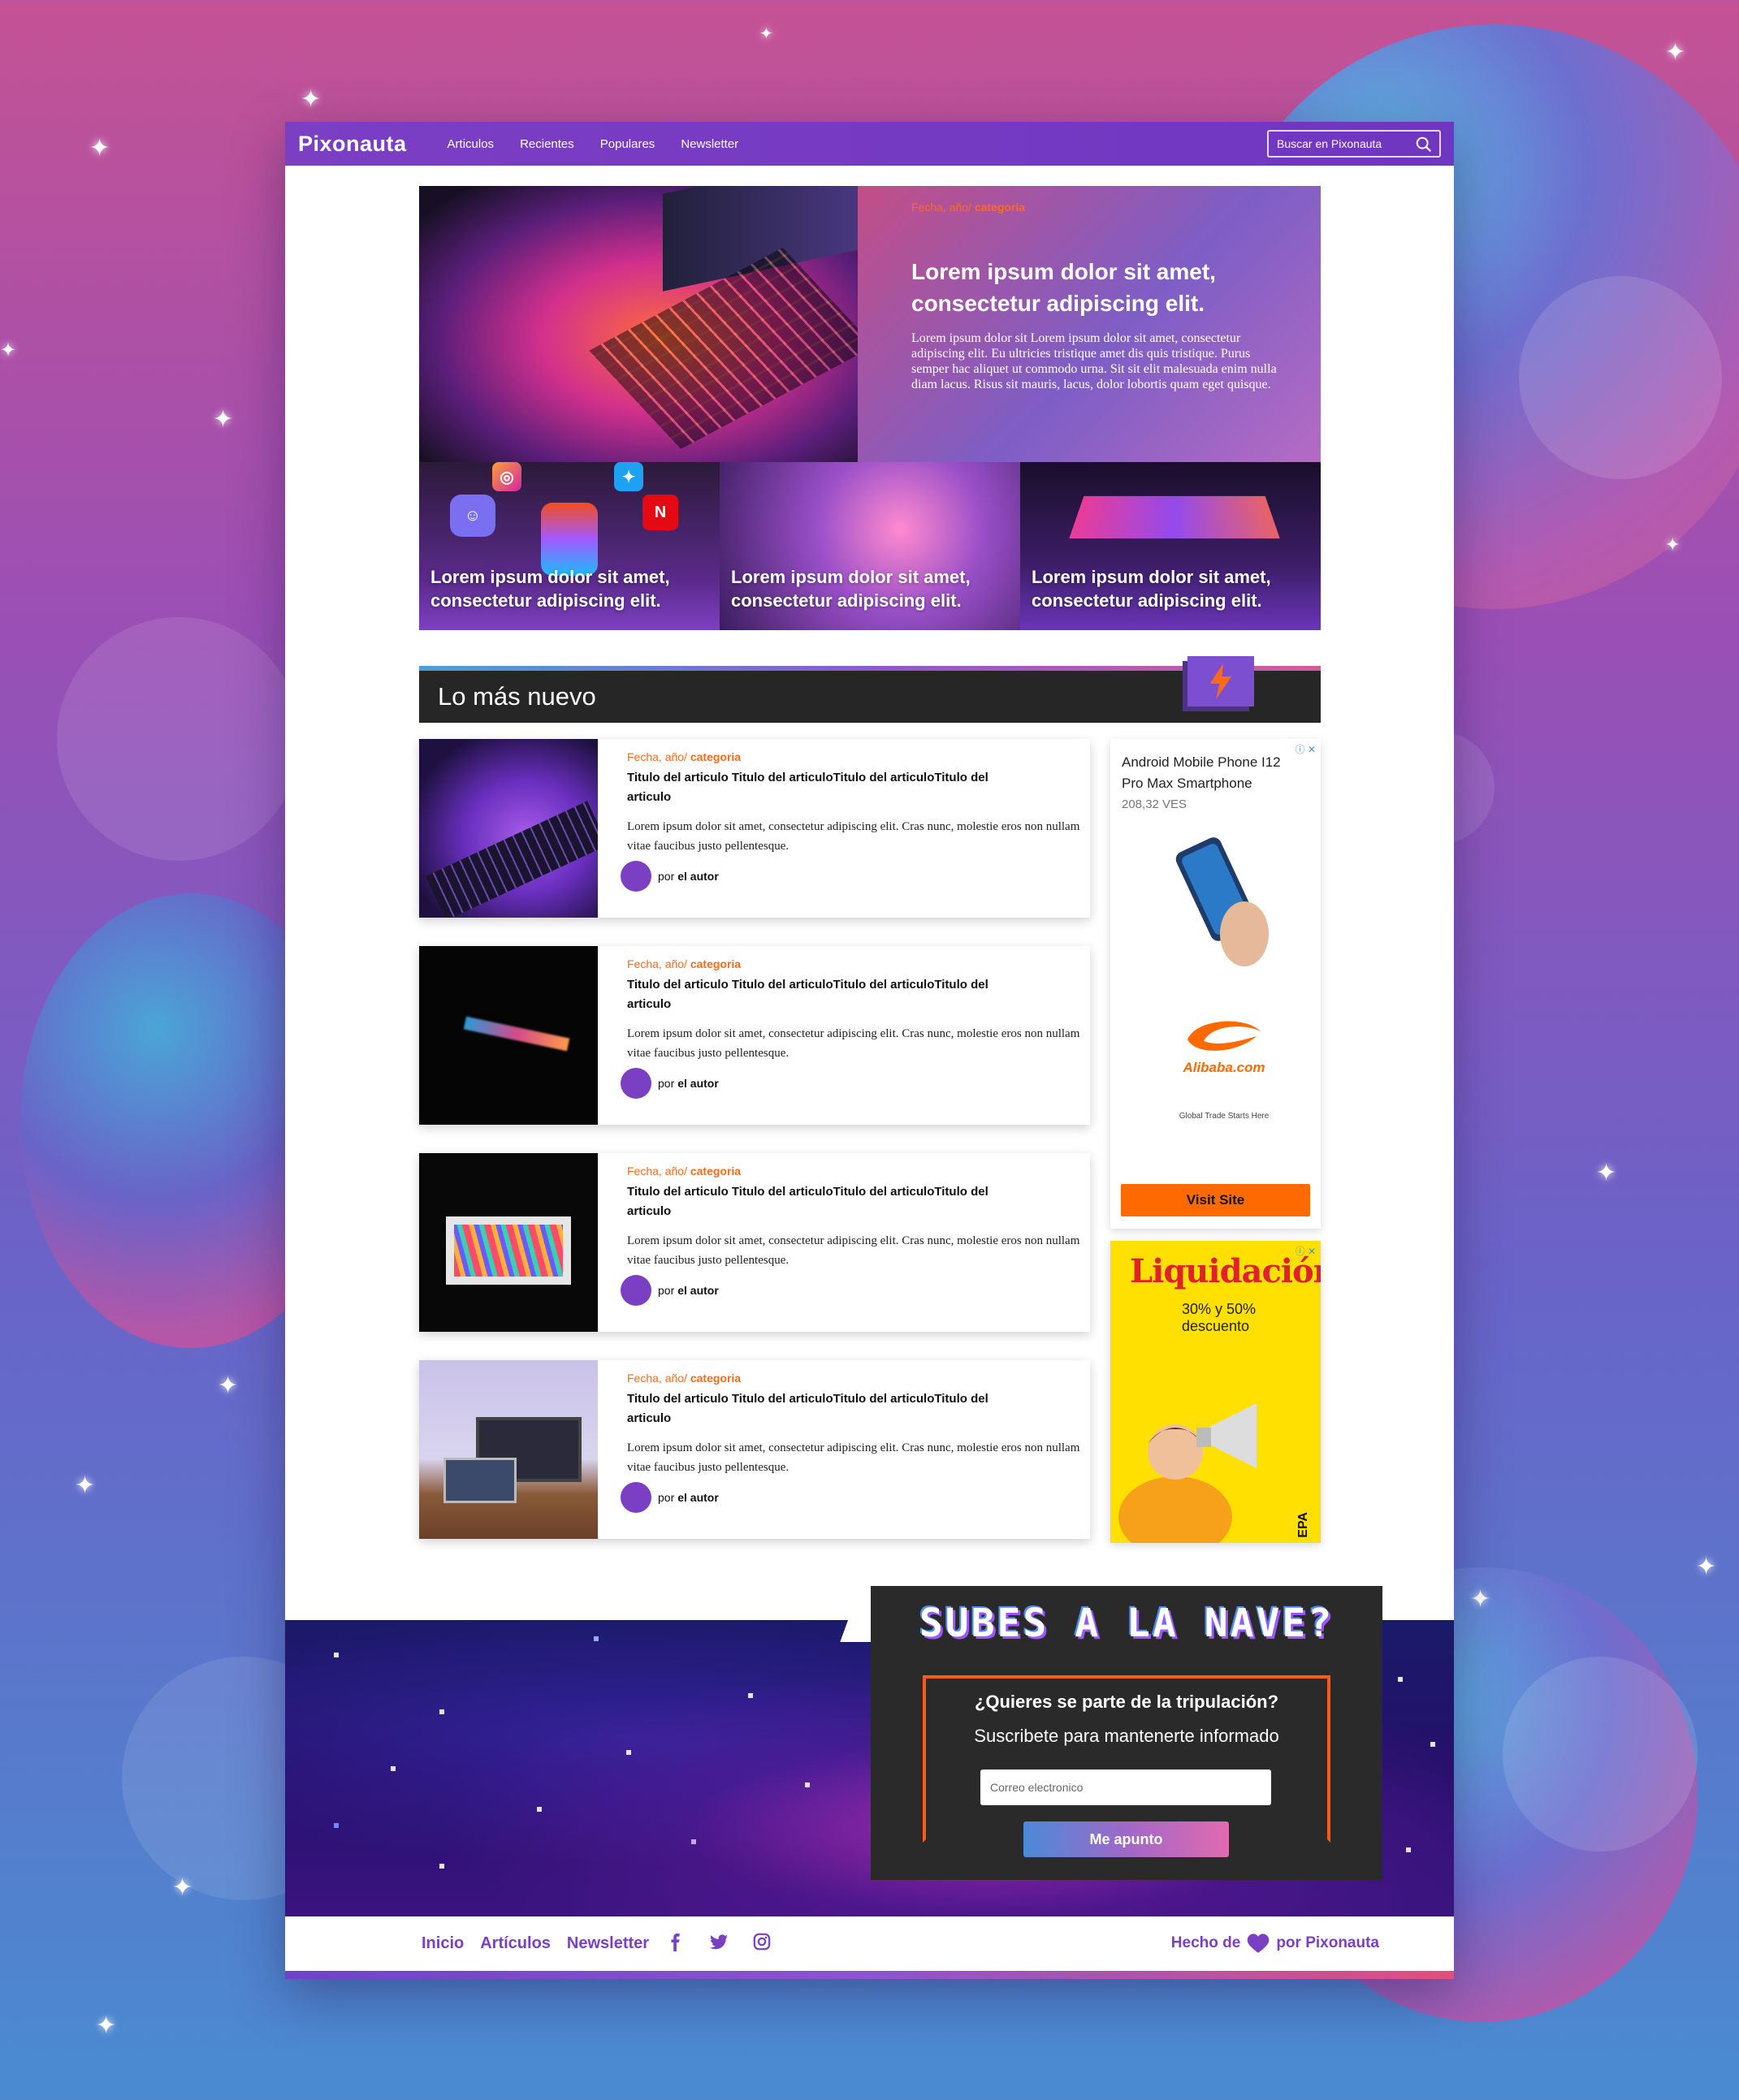  Describe the element at coordinates (627, 144) in the screenshot. I see `nav-item-populares: Populares` at that location.